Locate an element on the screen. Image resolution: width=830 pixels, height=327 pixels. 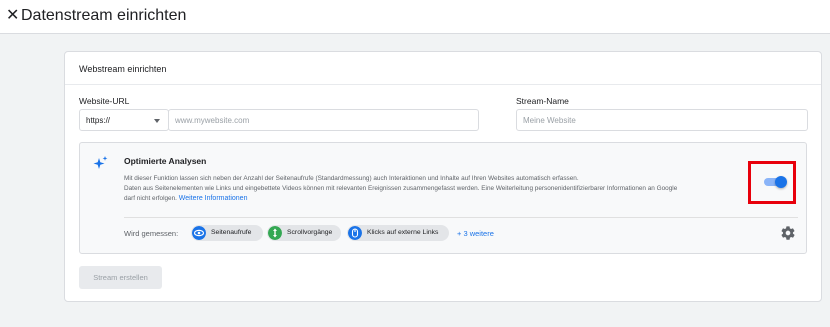
page-title: Datenstream einrichten is located at coordinates (104, 15).